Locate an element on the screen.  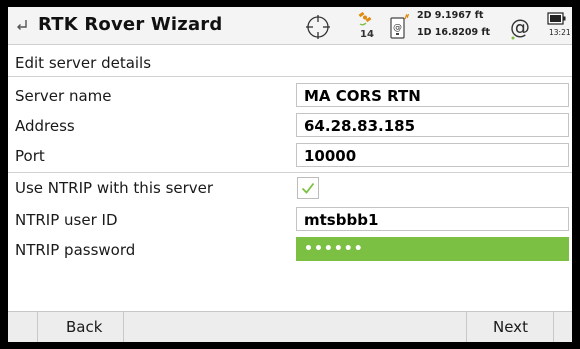
bottom-button-bar: Back Next is located at coordinates (290, 326).